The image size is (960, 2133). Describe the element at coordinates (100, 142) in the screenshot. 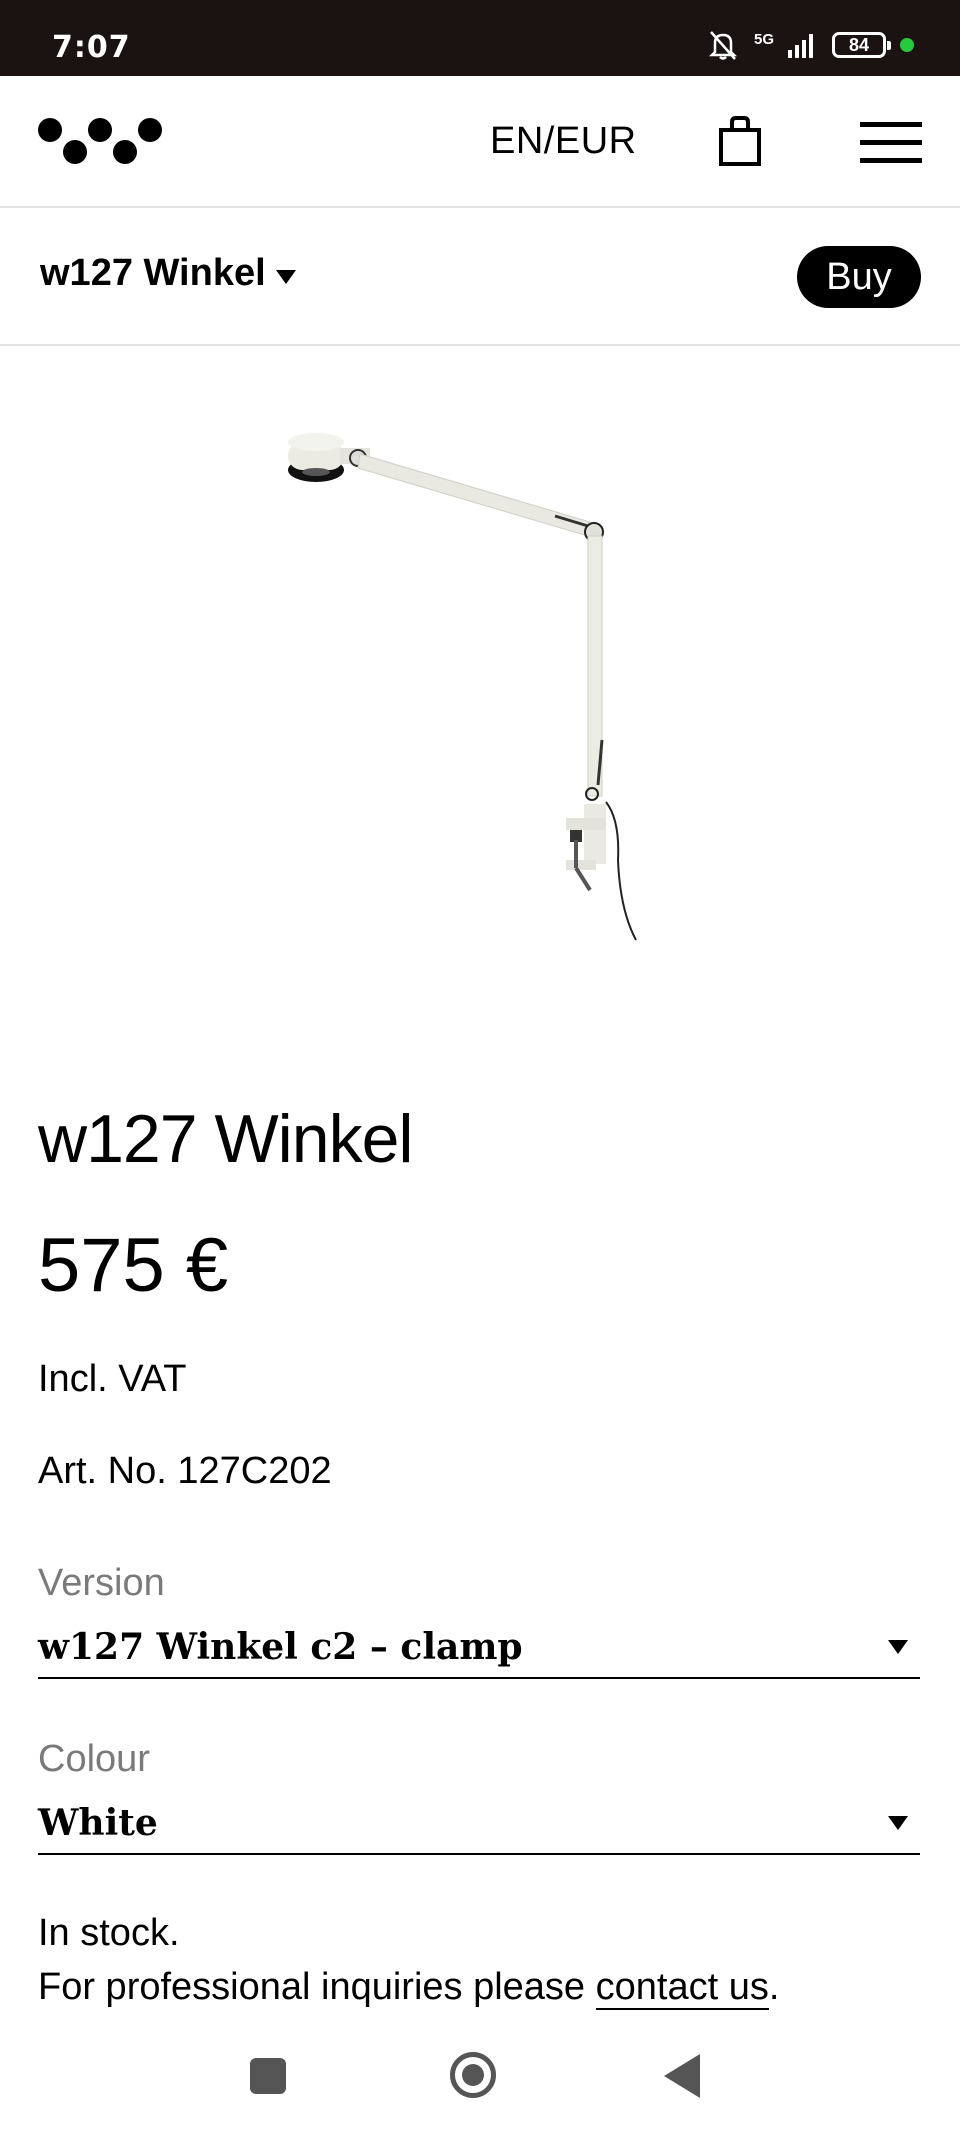

I see `brand-logo` at that location.